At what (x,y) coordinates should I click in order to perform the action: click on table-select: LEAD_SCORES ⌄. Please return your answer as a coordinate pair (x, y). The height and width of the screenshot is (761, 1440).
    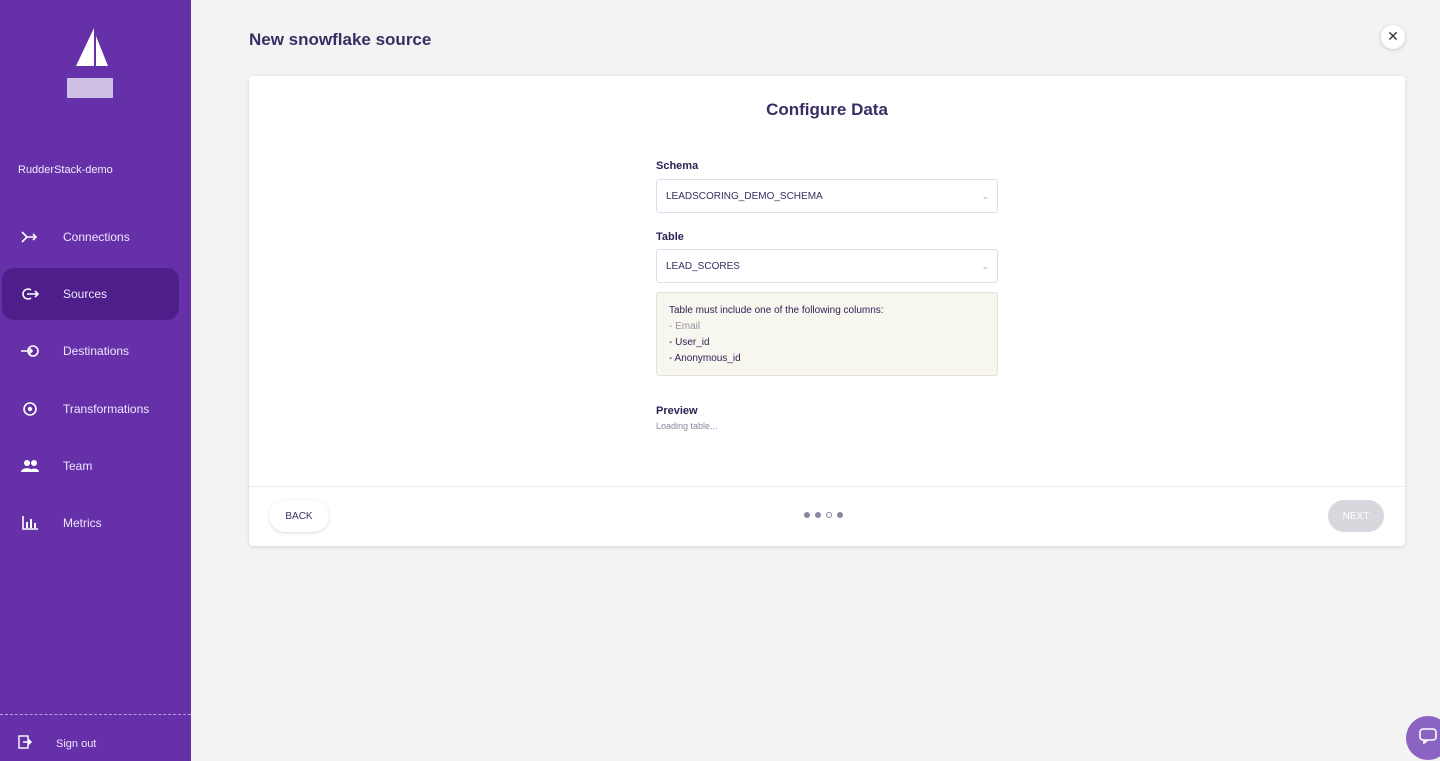
    Looking at the image, I should click on (827, 266).